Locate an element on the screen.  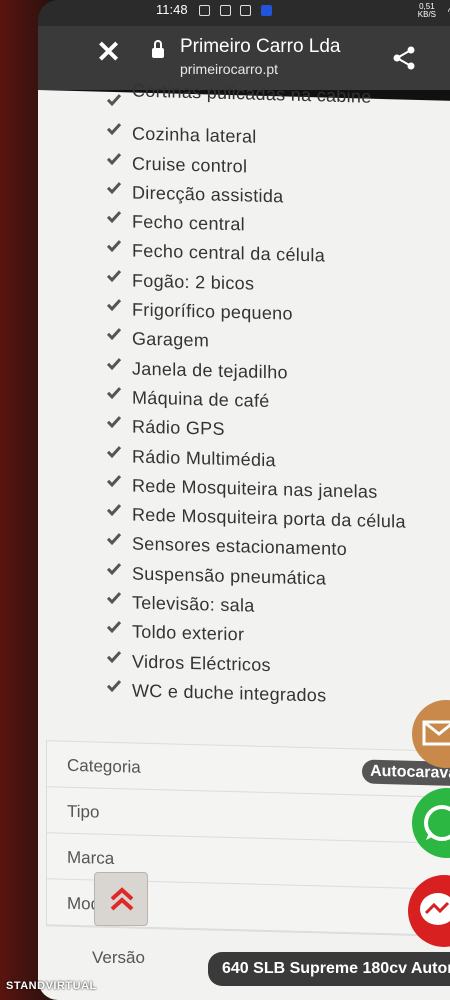
feature-label: Vidros Eléctricos is located at coordinates (201, 663).